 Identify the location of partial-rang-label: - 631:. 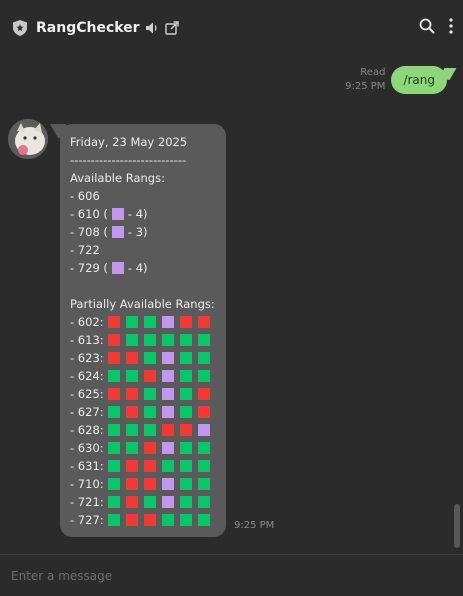
(87, 466).